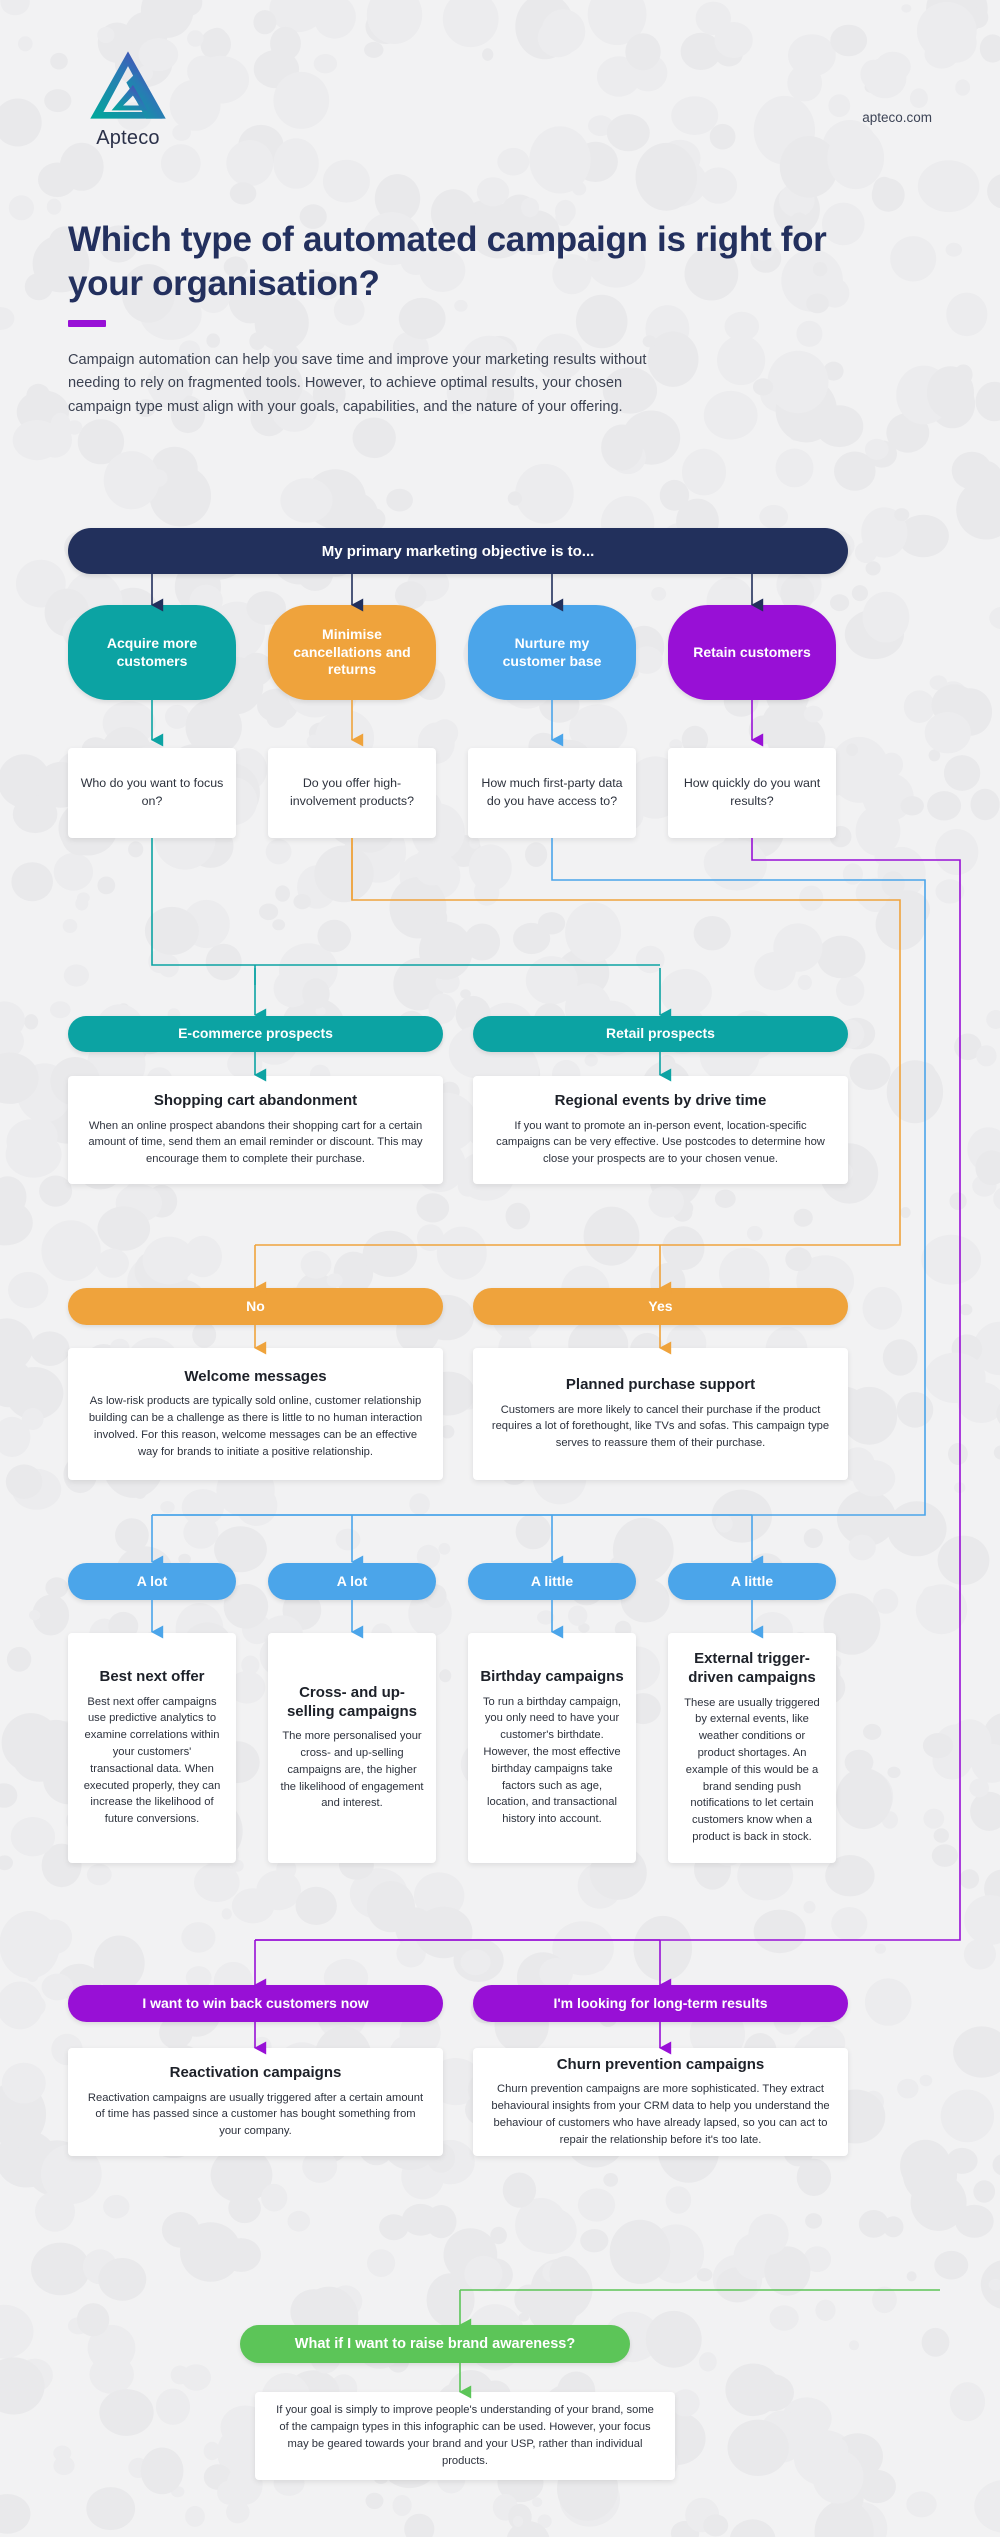 The image size is (1000, 2537). What do you see at coordinates (752, 793) in the screenshot?
I see `question-card-how-quickly: How quickly do you want results?` at bounding box center [752, 793].